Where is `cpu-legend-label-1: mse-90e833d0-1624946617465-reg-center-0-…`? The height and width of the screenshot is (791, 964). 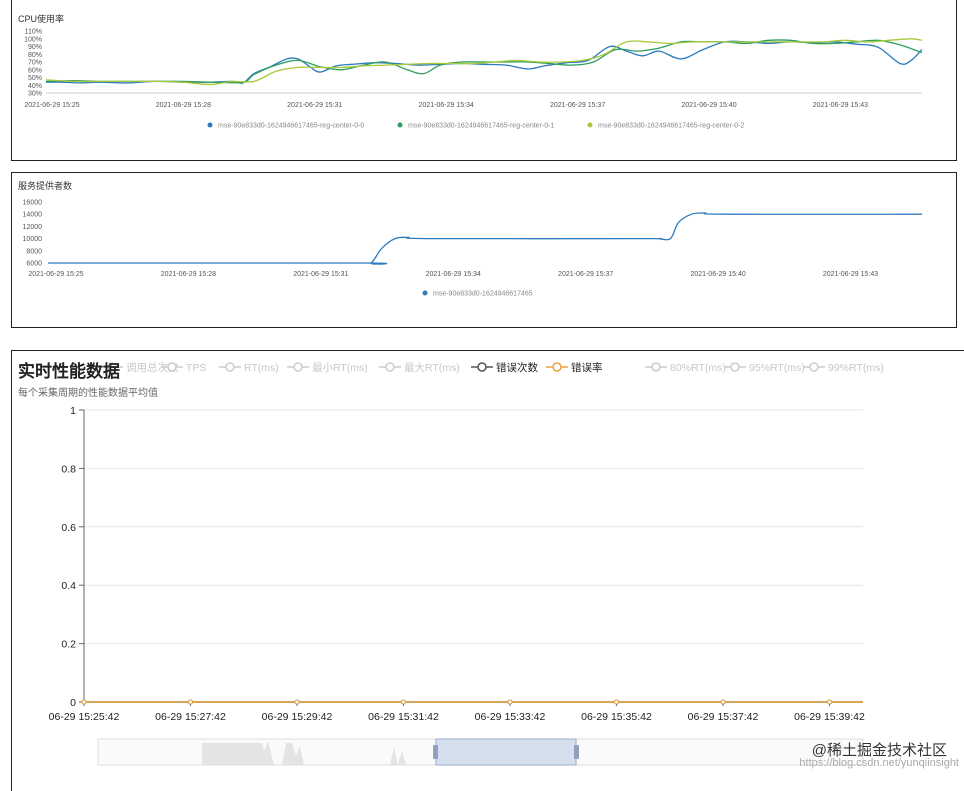 cpu-legend-label-1: mse-90e833d0-1624946617465-reg-center-0-… is located at coordinates (481, 126).